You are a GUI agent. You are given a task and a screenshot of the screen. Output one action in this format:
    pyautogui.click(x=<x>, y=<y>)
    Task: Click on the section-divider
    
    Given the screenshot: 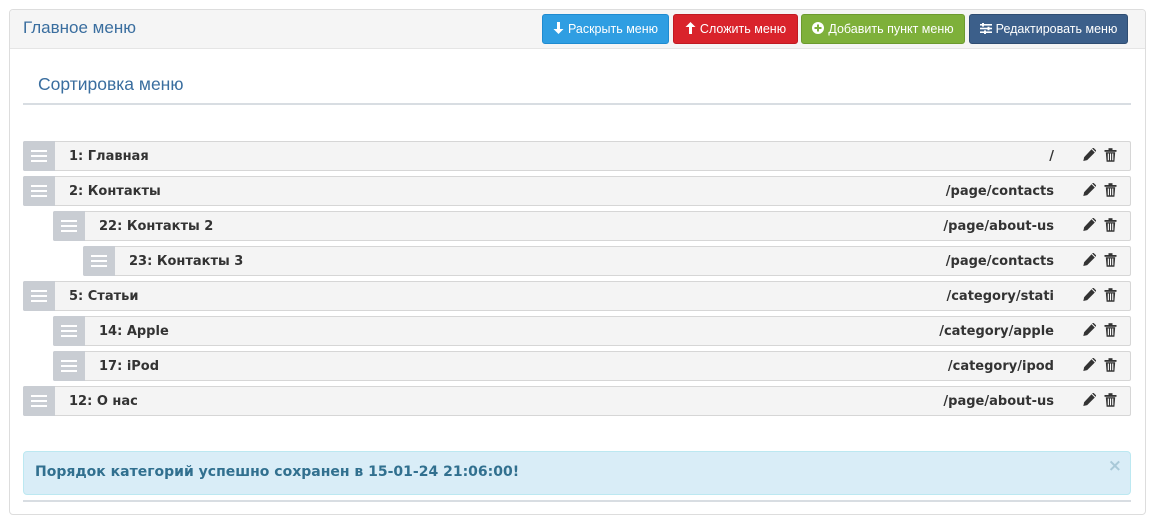 What is the action you would take?
    pyautogui.click(x=577, y=104)
    